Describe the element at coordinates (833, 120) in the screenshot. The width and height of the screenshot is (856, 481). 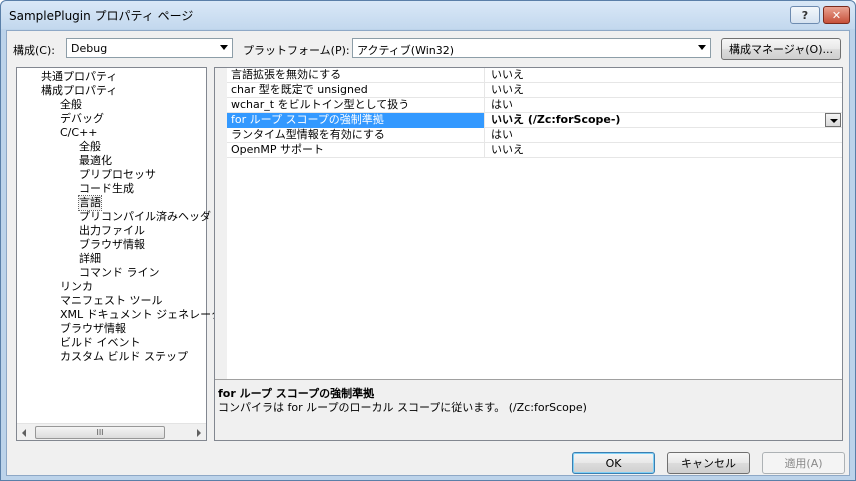
I see `dropdown-arrow-icon` at that location.